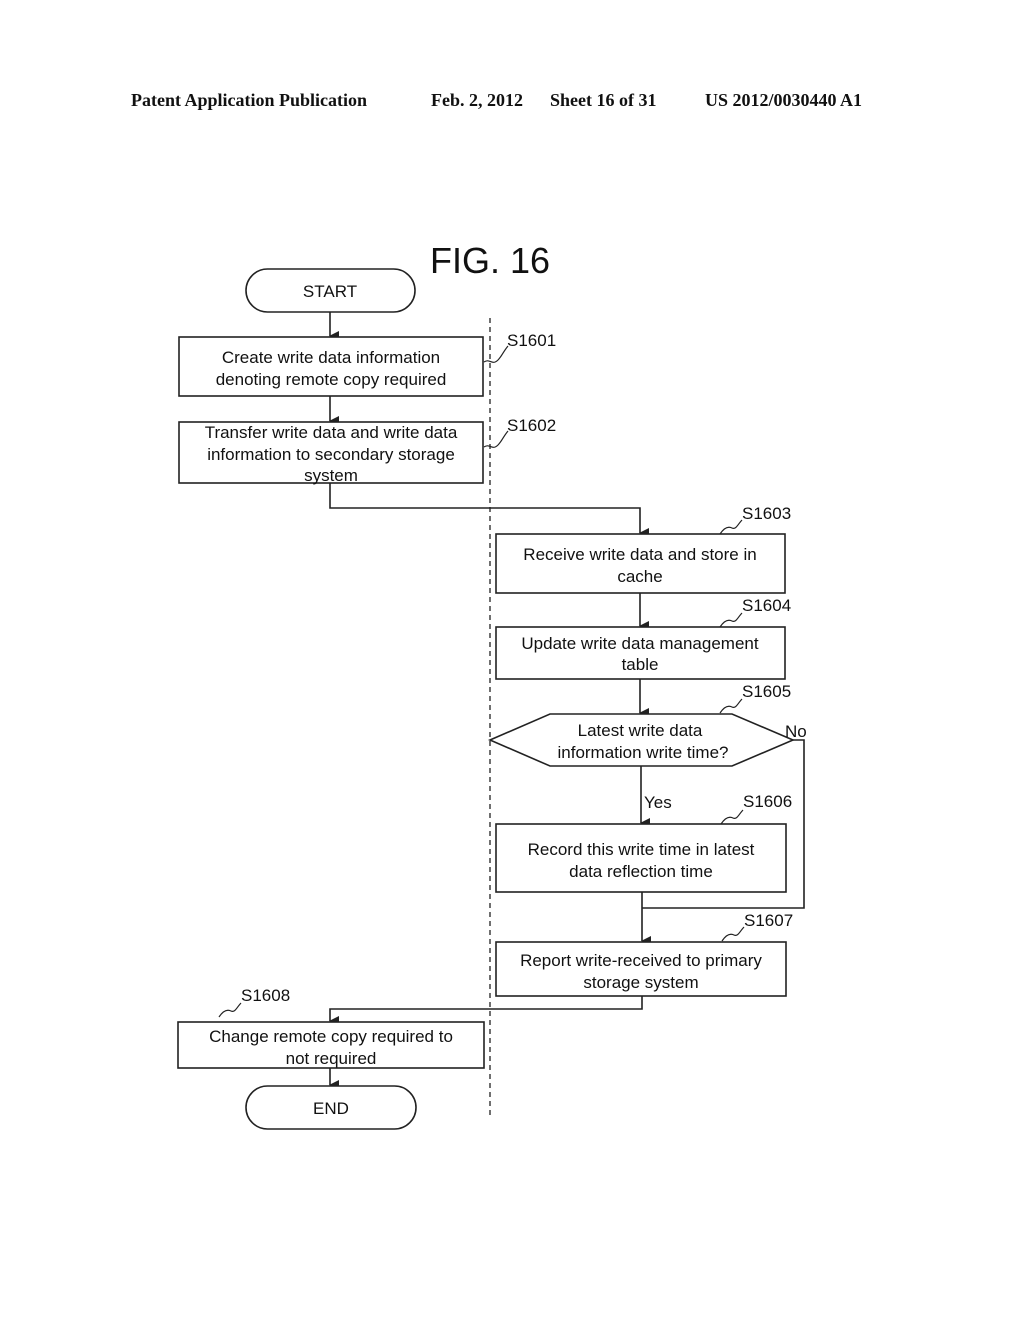  What do you see at coordinates (767, 801) in the screenshot?
I see `step-label-s1606: S1606` at bounding box center [767, 801].